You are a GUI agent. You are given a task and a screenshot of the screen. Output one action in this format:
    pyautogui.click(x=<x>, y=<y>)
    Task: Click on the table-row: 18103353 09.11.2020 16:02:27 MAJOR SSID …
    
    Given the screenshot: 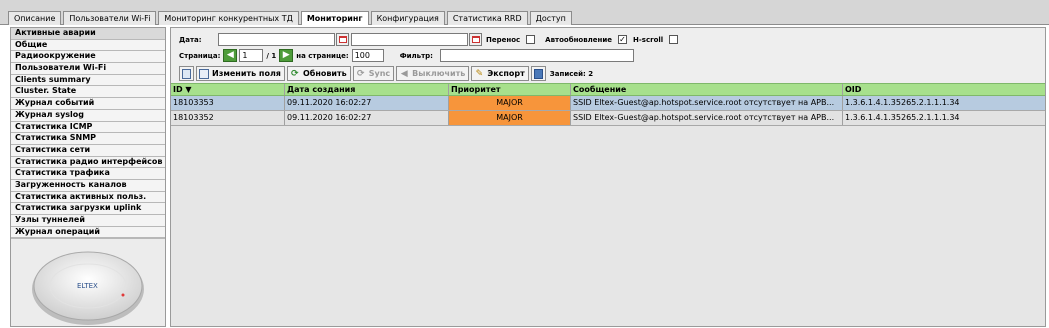 What is the action you would take?
    pyautogui.click(x=608, y=103)
    